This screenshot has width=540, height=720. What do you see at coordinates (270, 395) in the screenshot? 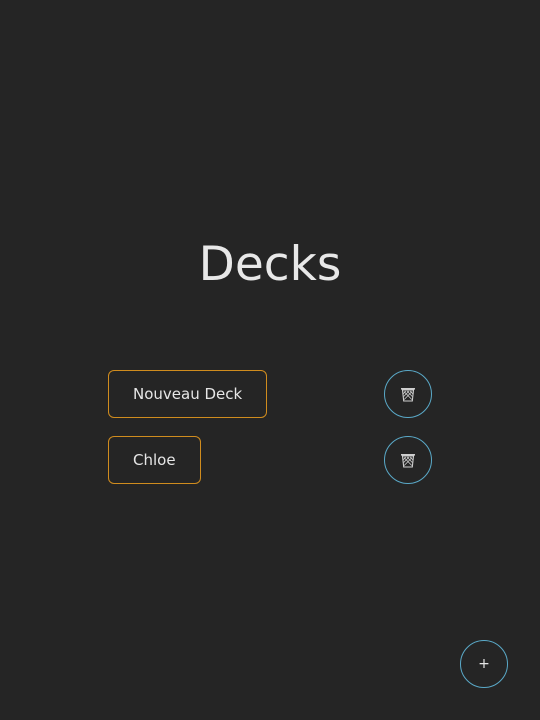
I see `deck-row: Nouveau Deck` at bounding box center [270, 395].